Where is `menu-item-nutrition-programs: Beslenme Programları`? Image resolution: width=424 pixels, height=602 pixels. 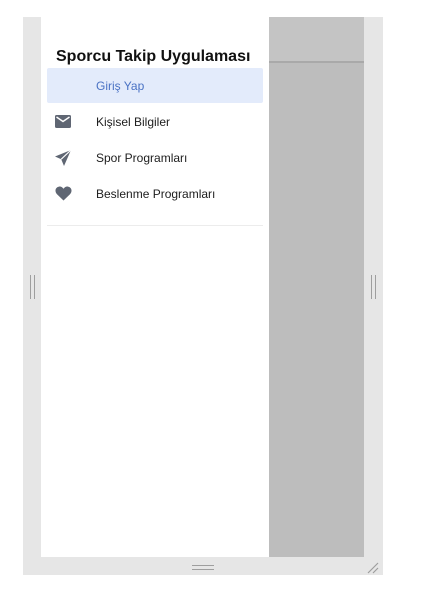
menu-item-nutrition-programs: Beslenme Programları is located at coordinates (155, 193).